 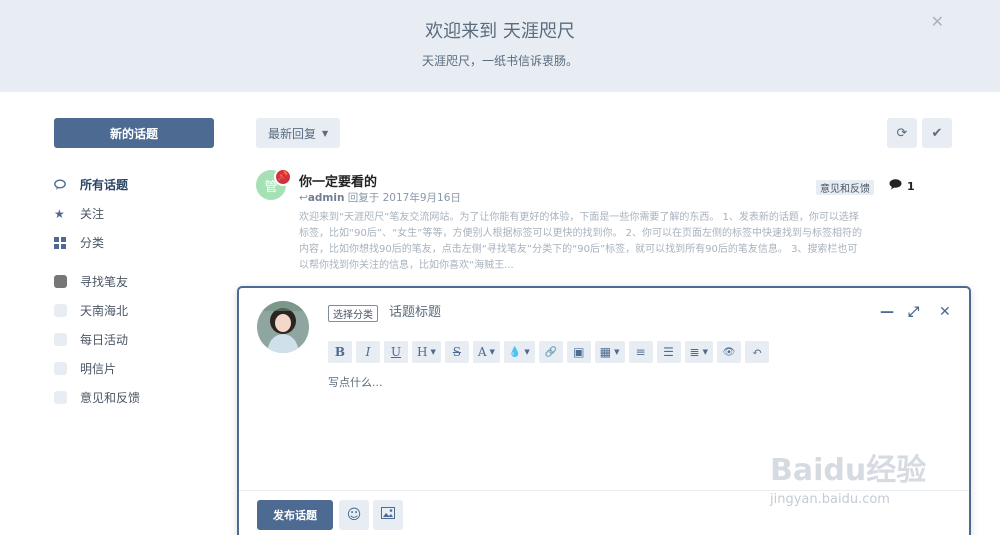 I want to click on sidebar-tag-find-penpal: 寻找笔友, so click(x=97, y=281).